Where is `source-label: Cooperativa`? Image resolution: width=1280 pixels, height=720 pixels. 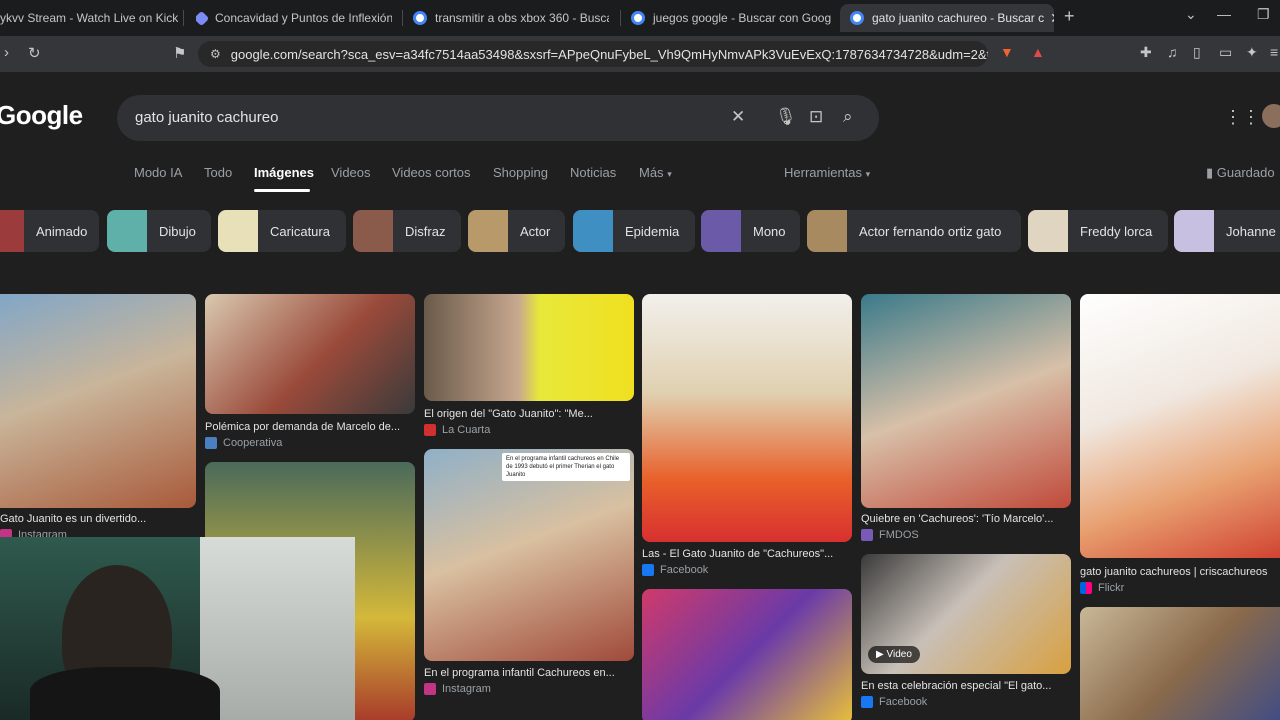 source-label: Cooperativa is located at coordinates (253, 443).